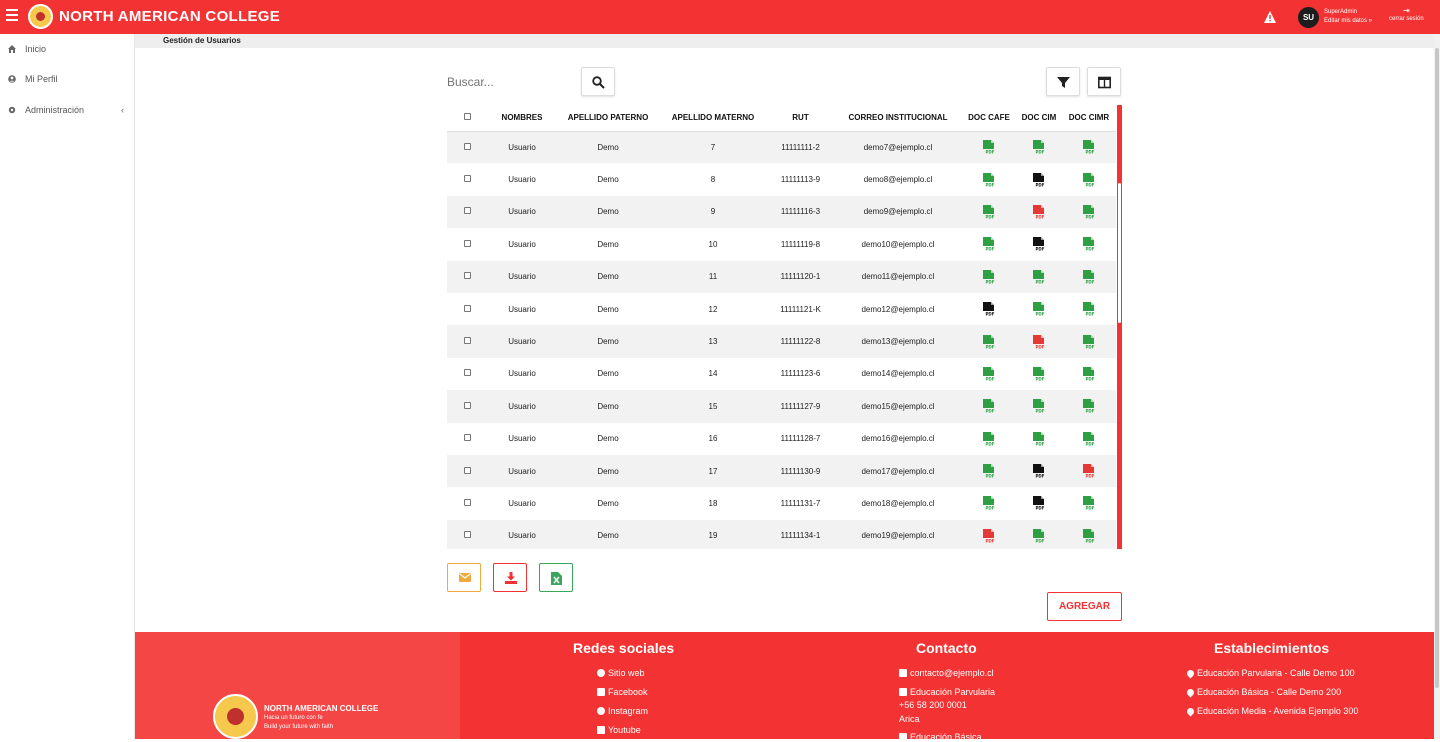  What do you see at coordinates (1270, 17) in the screenshot?
I see `warning-icon` at bounding box center [1270, 17].